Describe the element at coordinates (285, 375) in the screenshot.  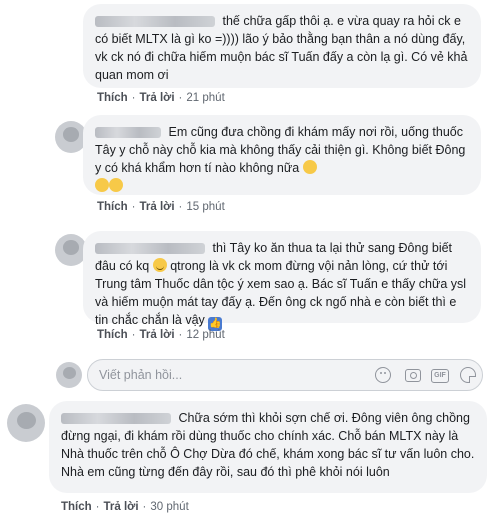
I see `reply-input: Viết phản hồi... GIF` at that location.